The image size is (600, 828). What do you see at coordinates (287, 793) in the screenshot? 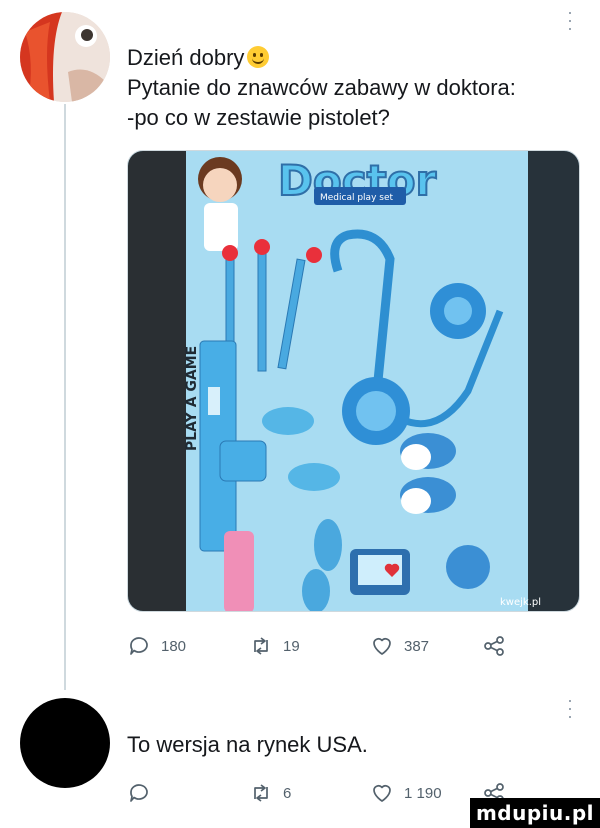
I see `retweet-count: 6` at bounding box center [287, 793].